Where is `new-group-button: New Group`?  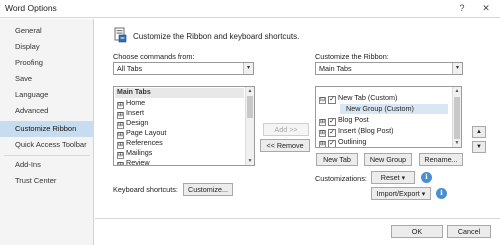
new-group-button: New Group is located at coordinates (388, 159).